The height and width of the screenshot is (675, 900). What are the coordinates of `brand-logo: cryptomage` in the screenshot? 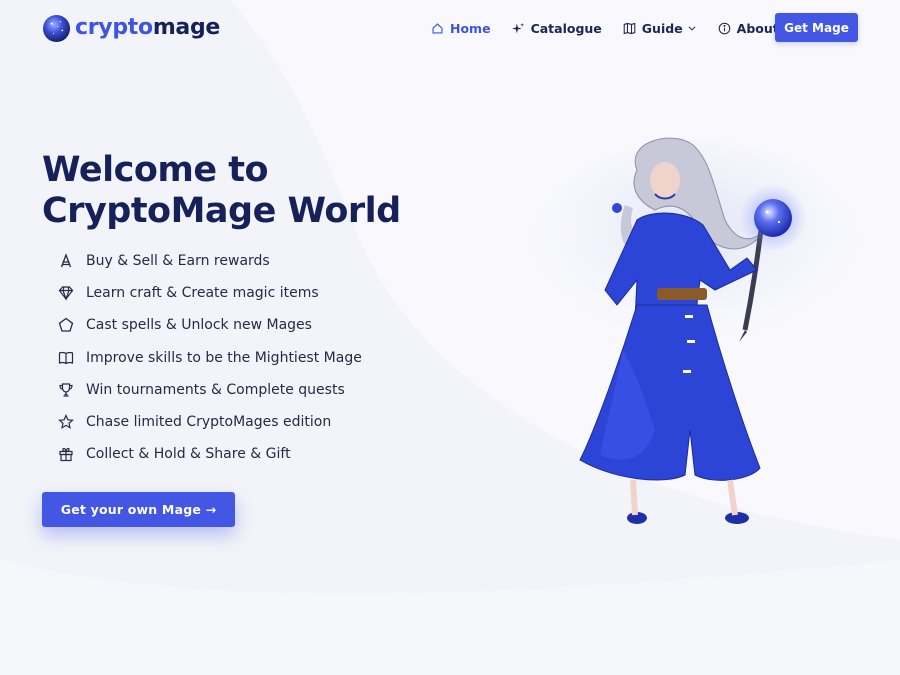 It's located at (131, 28).